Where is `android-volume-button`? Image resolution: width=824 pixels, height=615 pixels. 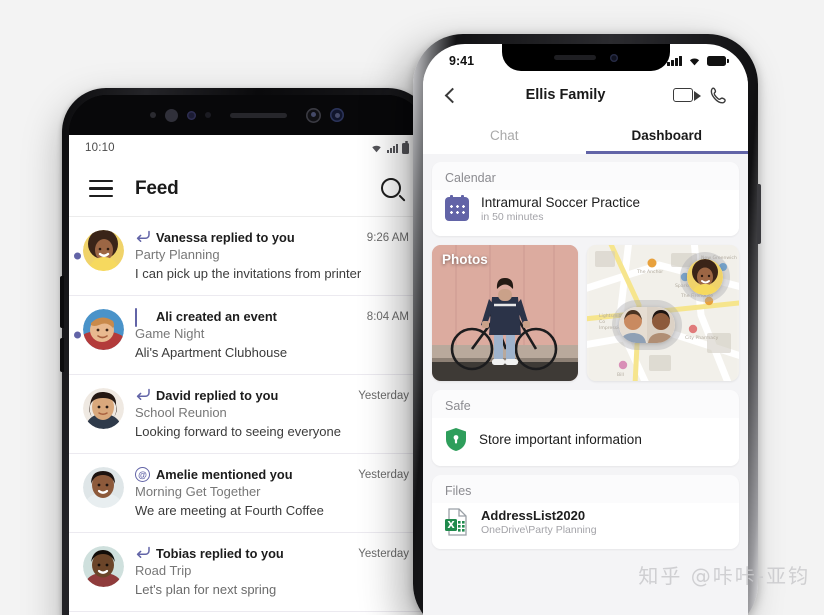 android-volume-button is located at coordinates (62, 302).